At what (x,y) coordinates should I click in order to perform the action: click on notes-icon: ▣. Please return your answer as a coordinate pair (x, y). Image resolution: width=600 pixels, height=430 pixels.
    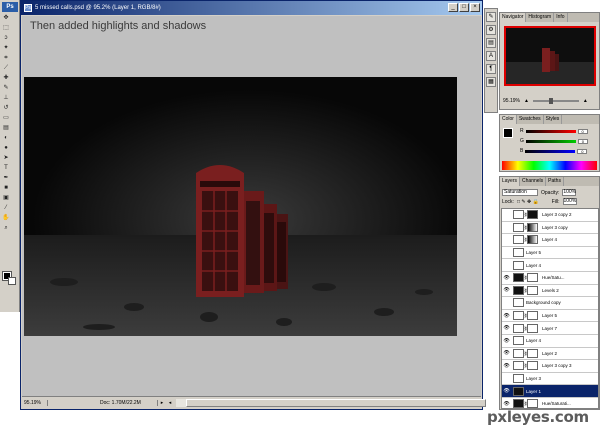
    Looking at the image, I should click on (6, 198).